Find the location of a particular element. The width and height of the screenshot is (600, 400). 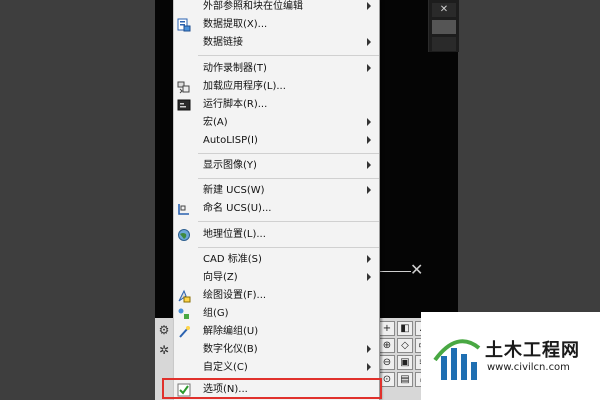

menu-item-ungroup: 解除编组(U) is located at coordinates (276, 332).